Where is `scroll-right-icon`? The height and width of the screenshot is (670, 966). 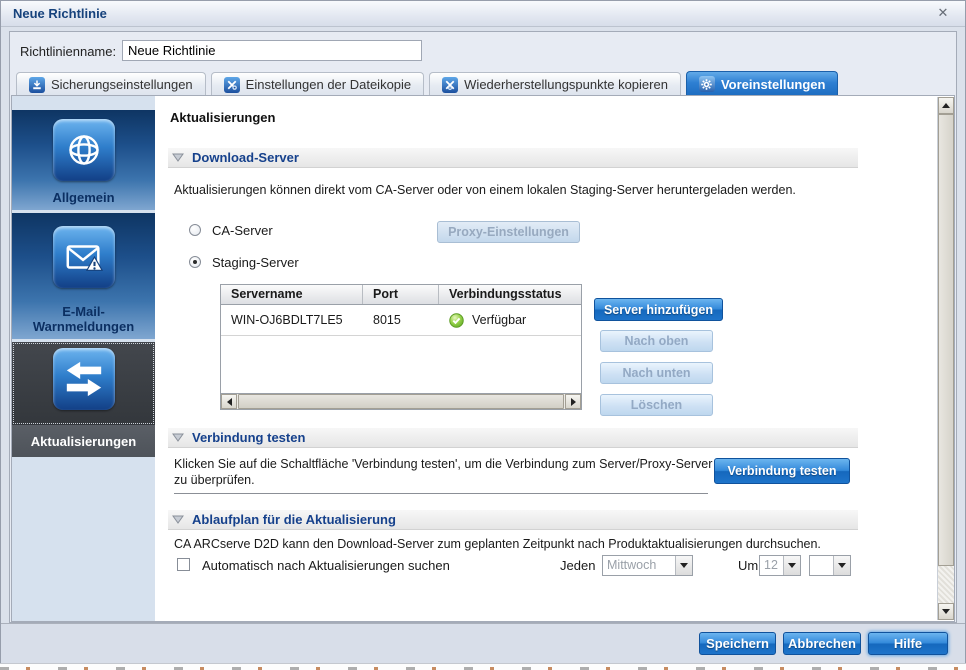 scroll-right-icon is located at coordinates (573, 401).